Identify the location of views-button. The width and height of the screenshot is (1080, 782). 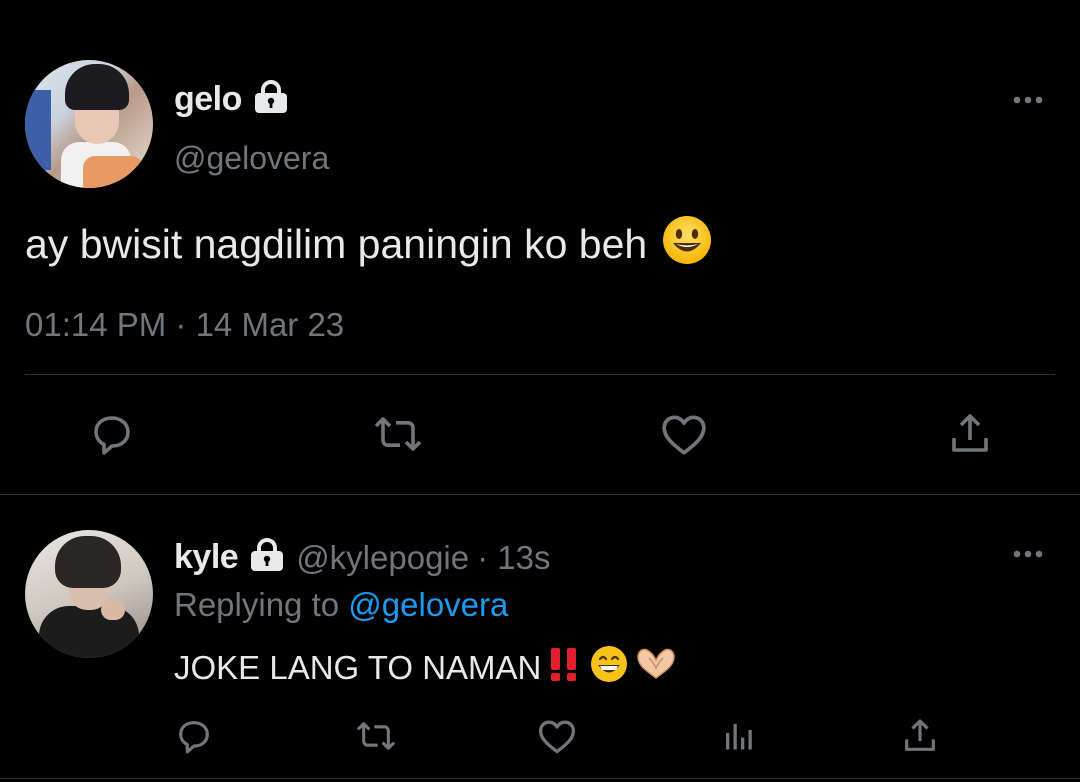
(738, 736).